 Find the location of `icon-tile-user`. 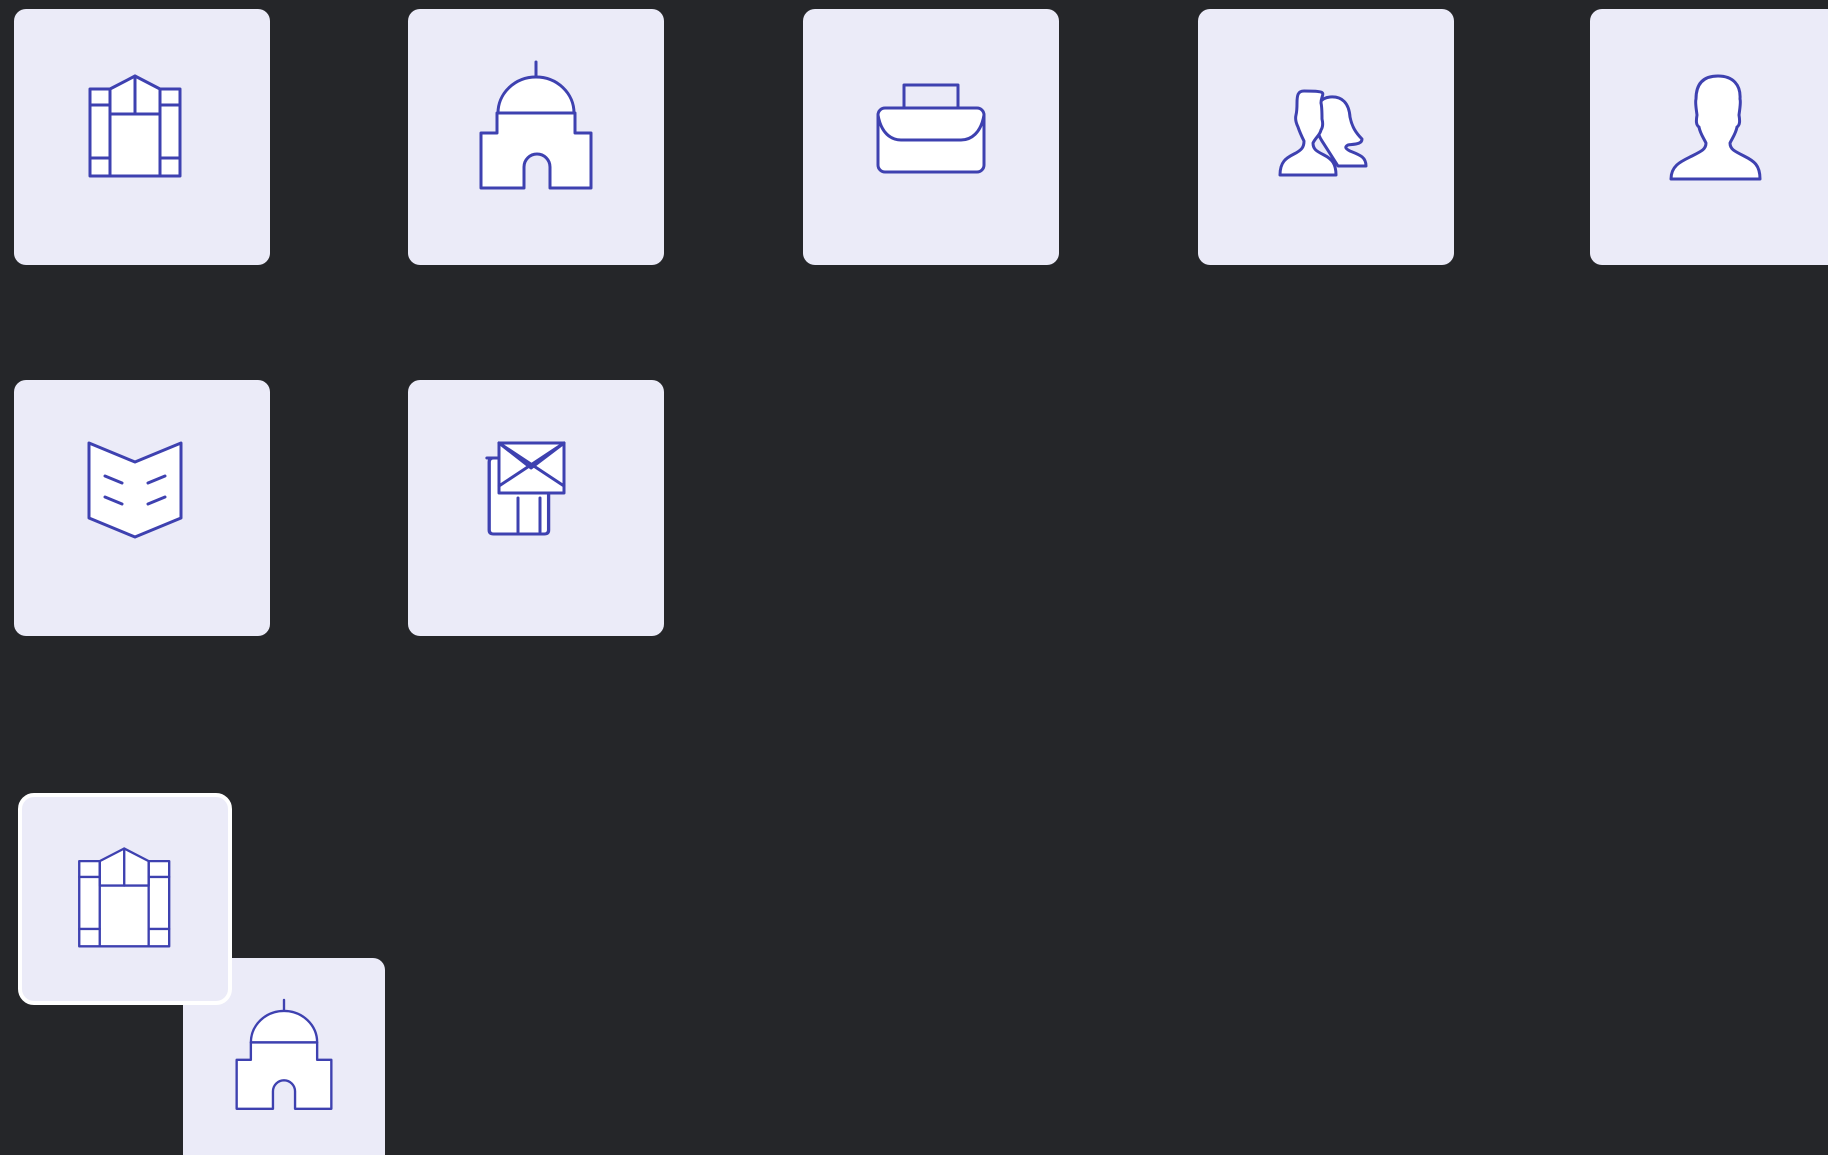

icon-tile-user is located at coordinates (1709, 137).